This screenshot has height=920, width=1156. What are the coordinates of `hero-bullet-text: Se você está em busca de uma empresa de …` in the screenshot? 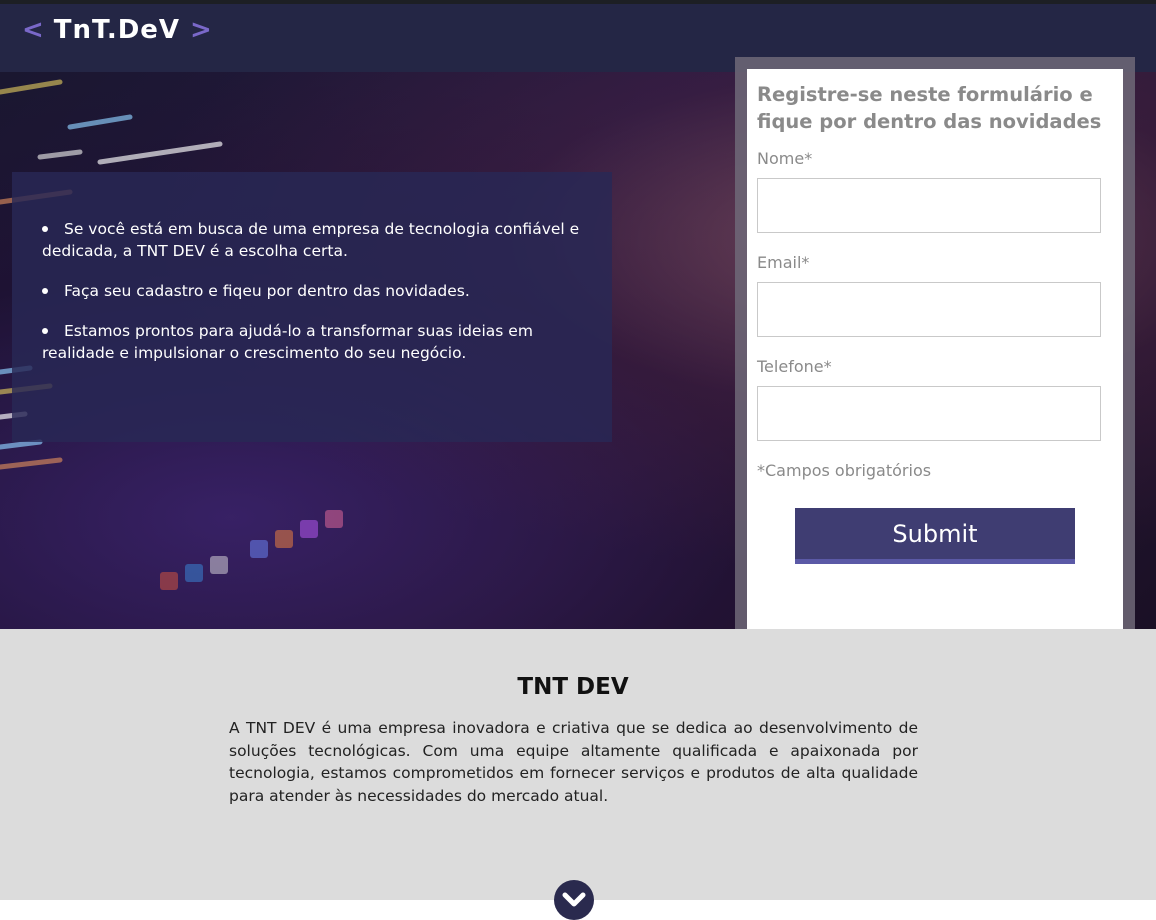 It's located at (311, 240).